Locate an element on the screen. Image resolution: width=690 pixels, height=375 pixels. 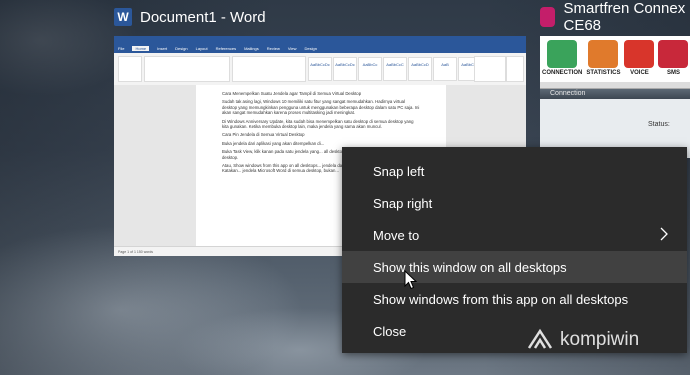
menu-item-move-to: Move to is located at coordinates (514, 235).